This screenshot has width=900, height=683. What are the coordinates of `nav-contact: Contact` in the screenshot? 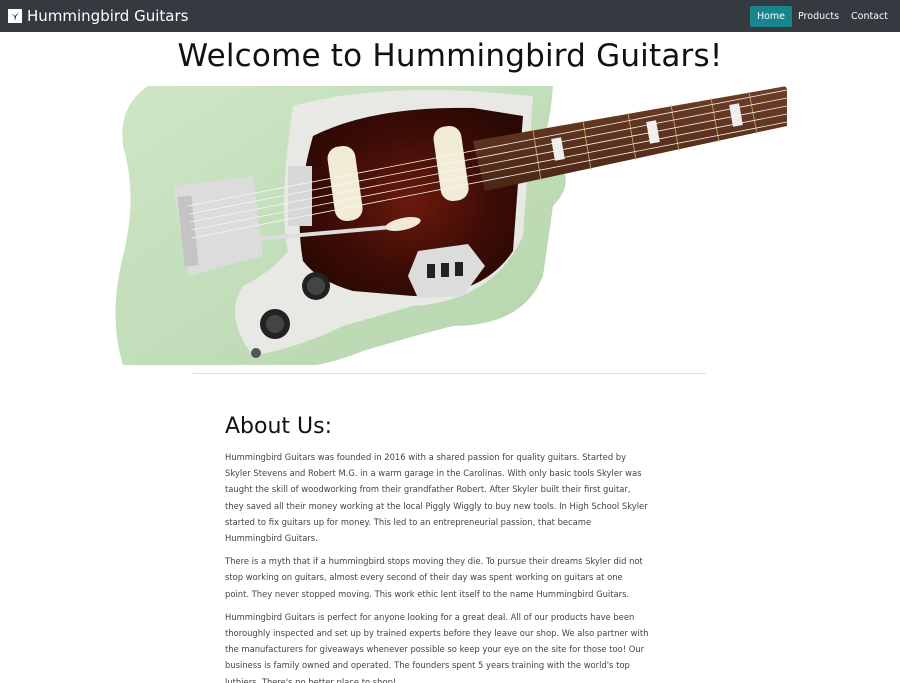 It's located at (869, 16).